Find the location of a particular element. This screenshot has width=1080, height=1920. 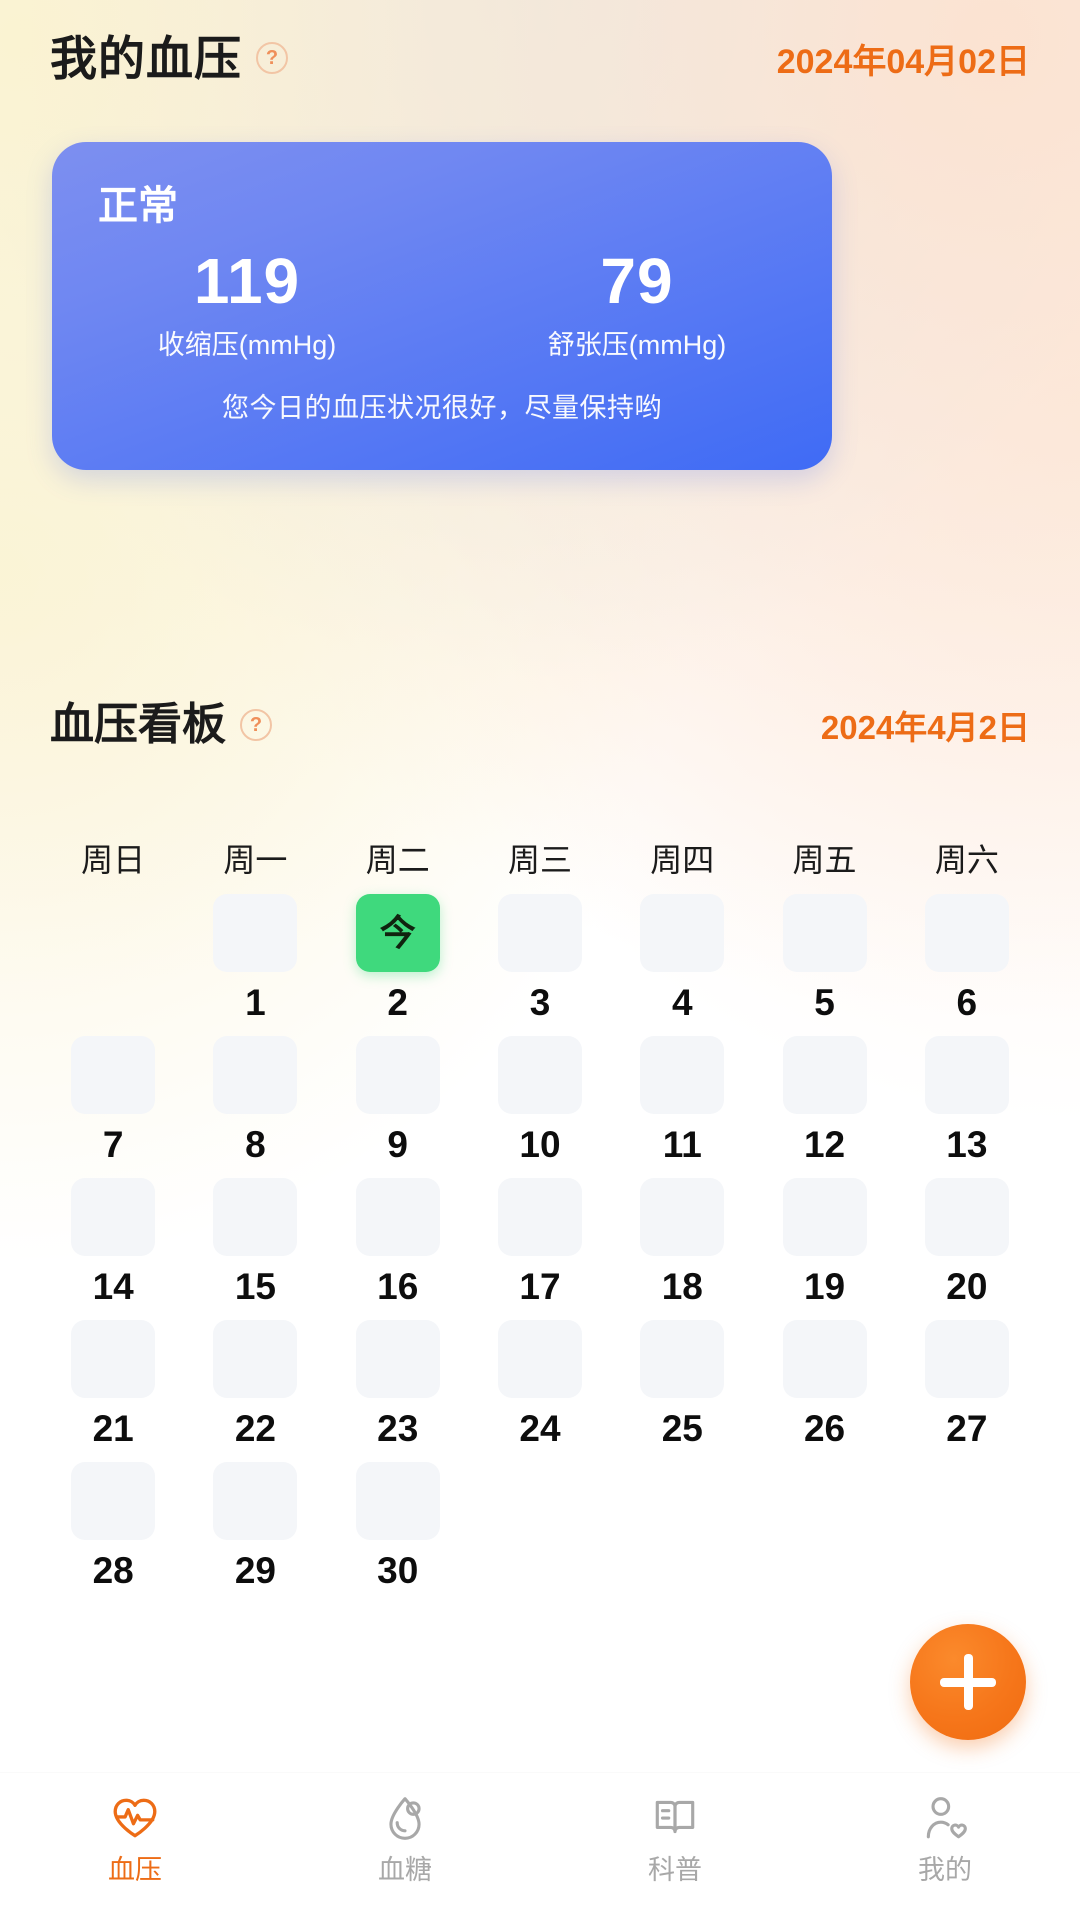

calendar-day-cell: 12 is located at coordinates (824, 1107).